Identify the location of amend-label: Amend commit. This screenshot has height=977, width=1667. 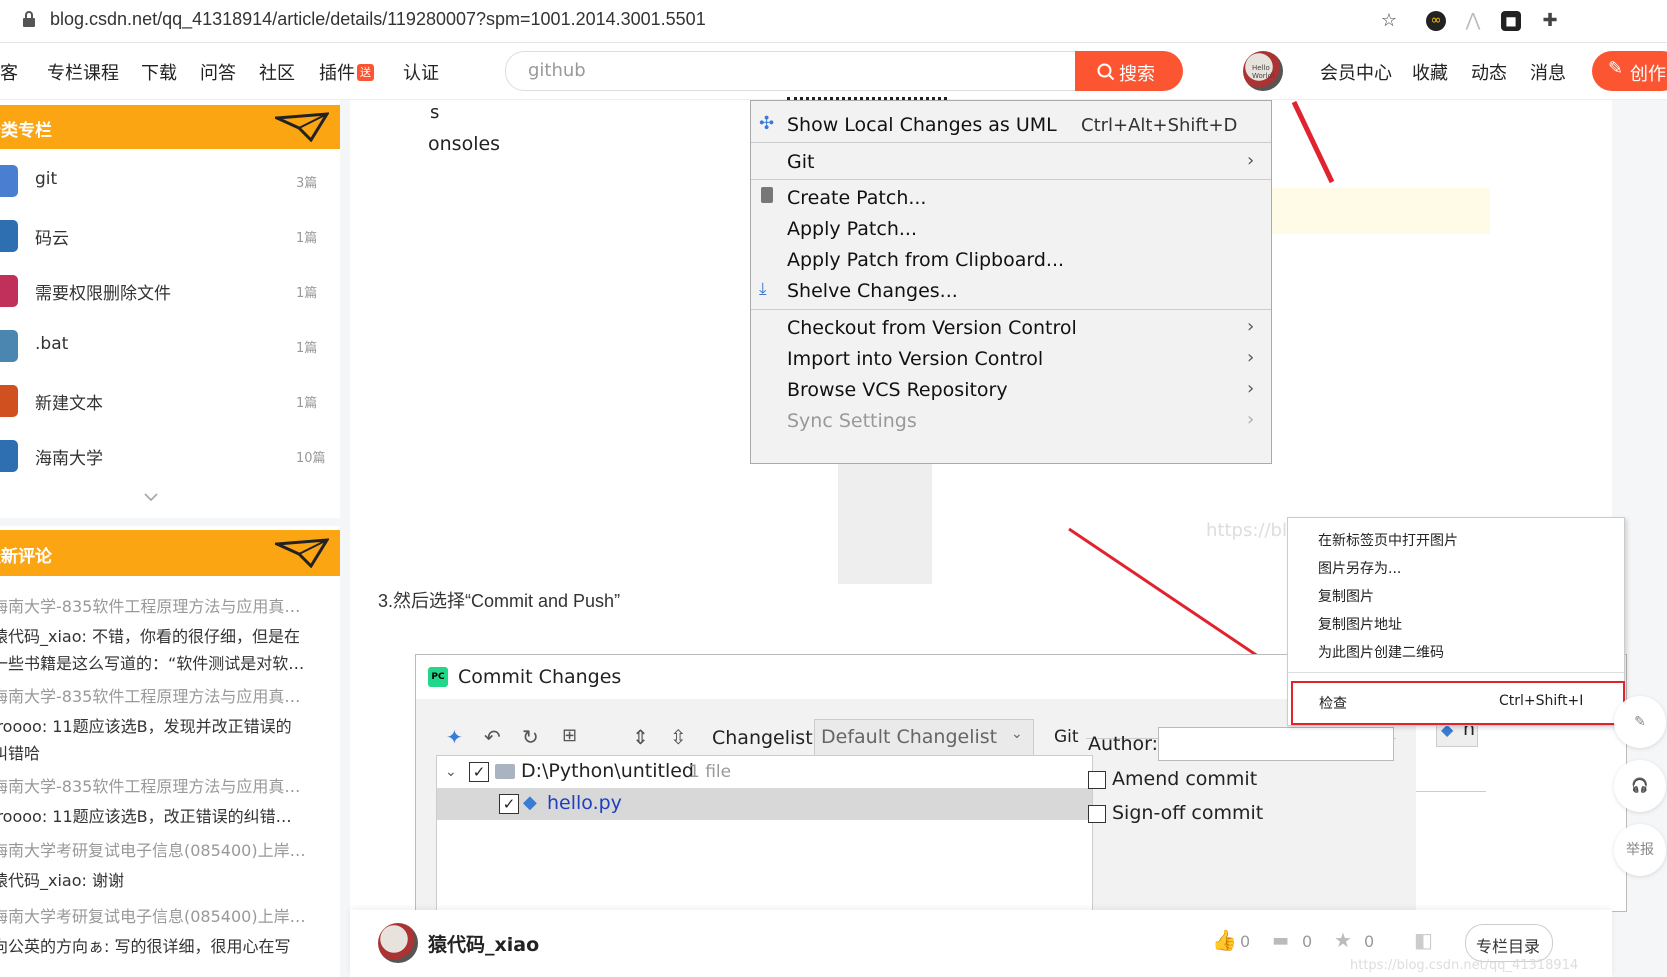
(1185, 779).